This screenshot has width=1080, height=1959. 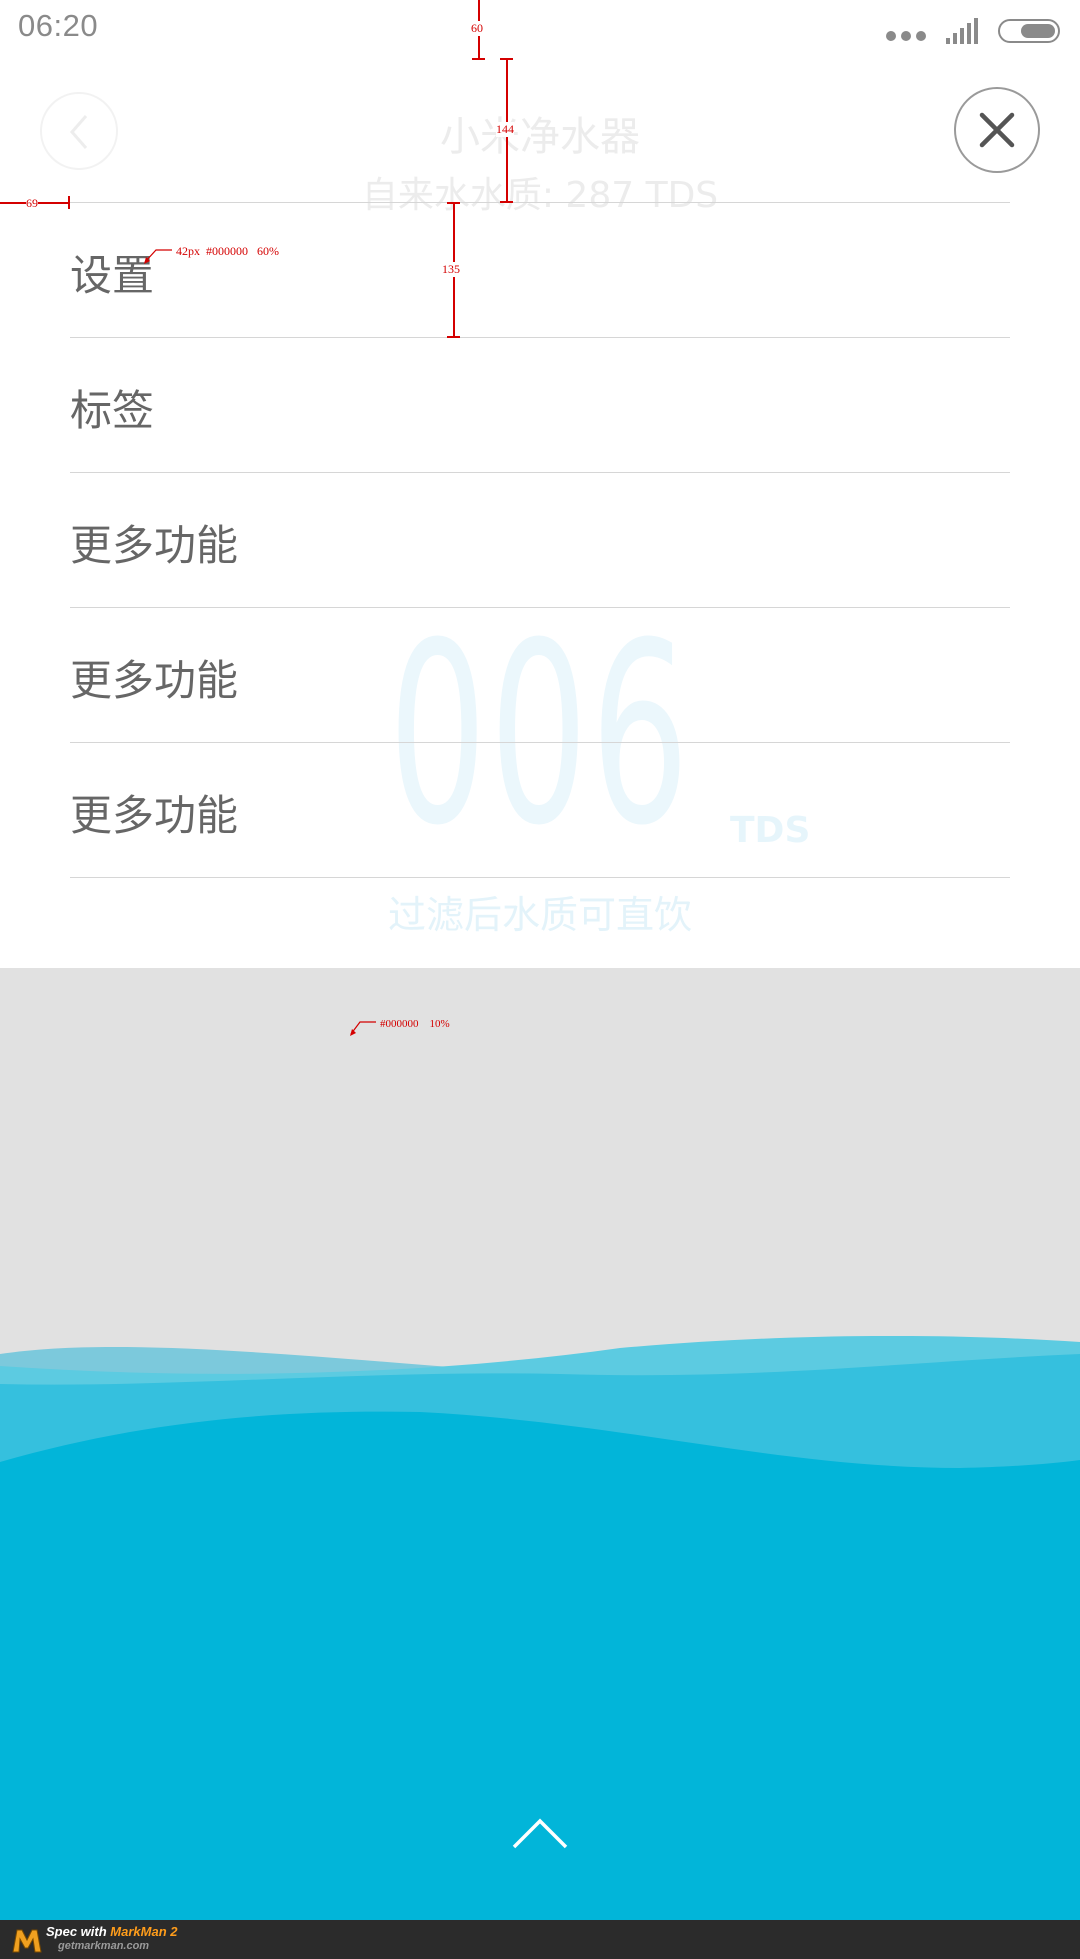 I want to click on annotation-dim-spec: #000000 10%, so click(x=415, y=1024).